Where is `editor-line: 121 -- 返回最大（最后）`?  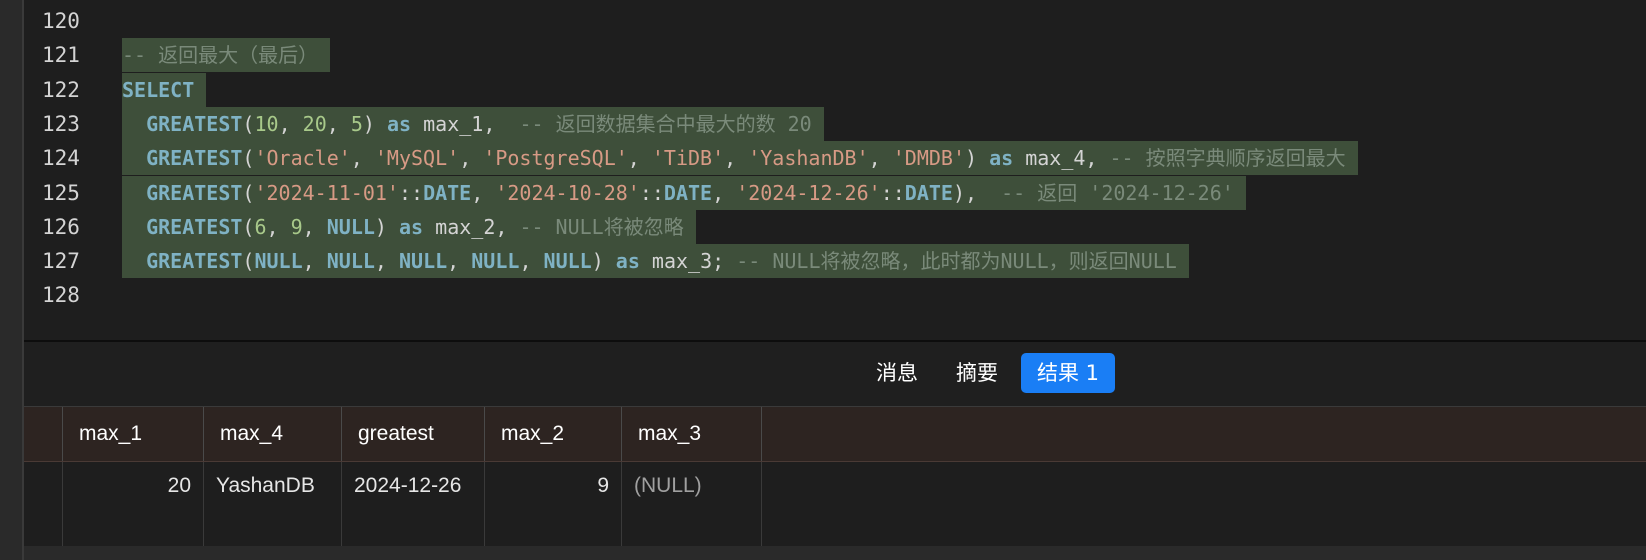
editor-line: 121 -- 返回最大（最后） is located at coordinates (835, 55).